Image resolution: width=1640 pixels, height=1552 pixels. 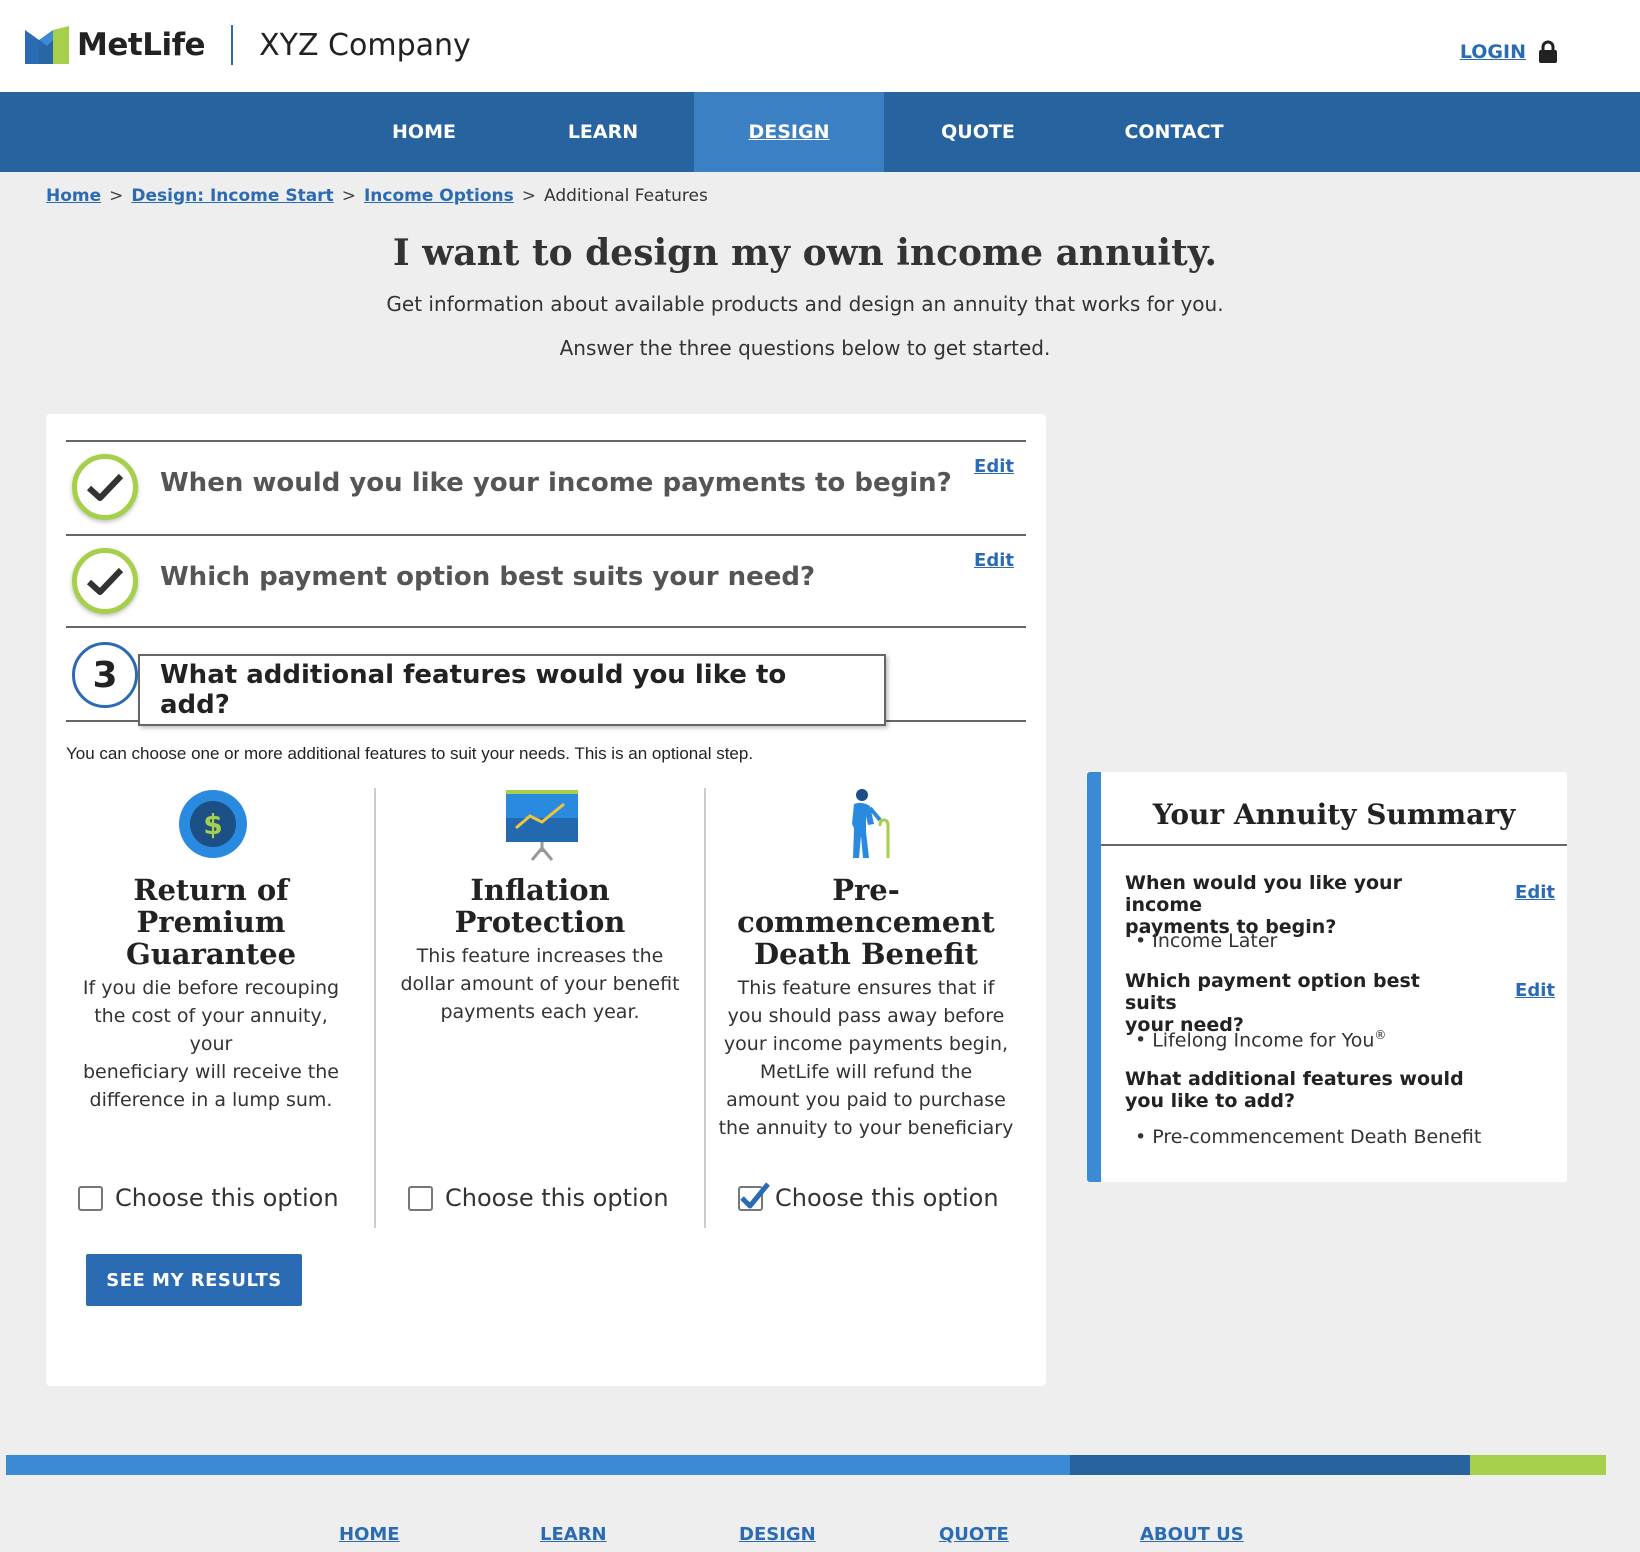 What do you see at coordinates (538, 1465) in the screenshot?
I see `footer-color-bar-blue` at bounding box center [538, 1465].